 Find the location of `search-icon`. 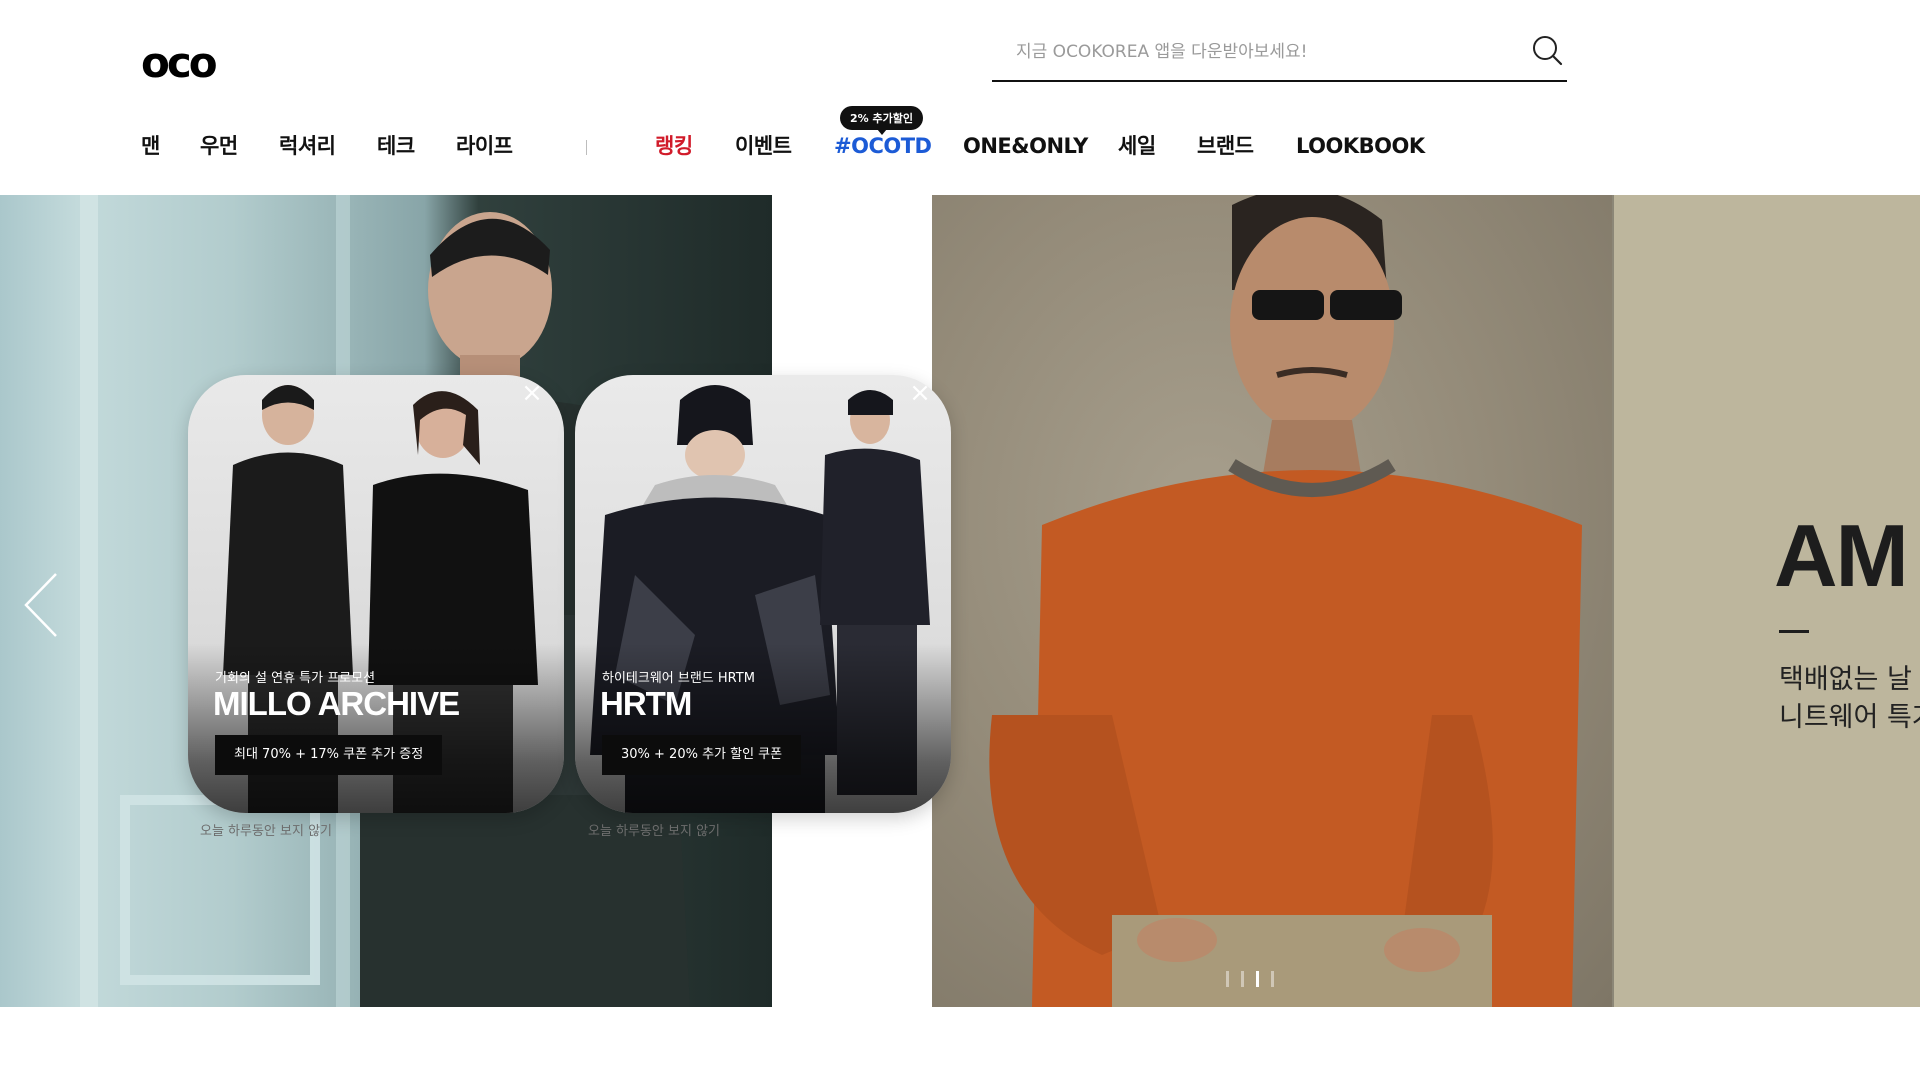

search-icon is located at coordinates (1547, 50).